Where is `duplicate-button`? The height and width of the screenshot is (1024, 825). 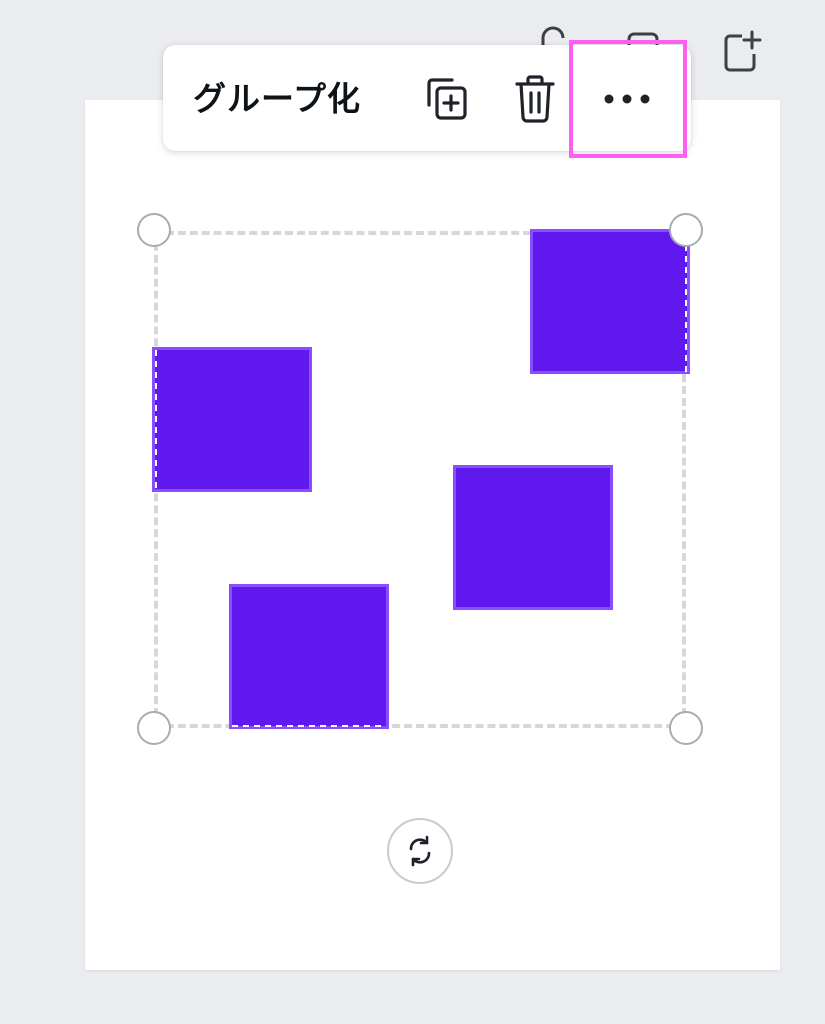 duplicate-button is located at coordinates (447, 99).